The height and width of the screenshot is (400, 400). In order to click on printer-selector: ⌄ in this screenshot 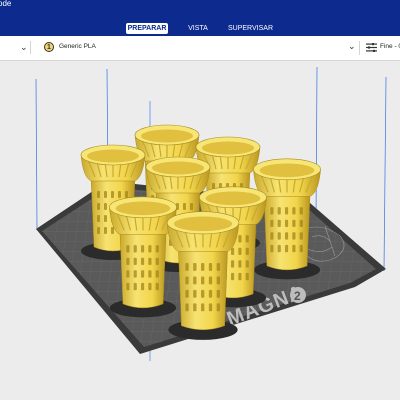, I will do `click(15, 47)`.